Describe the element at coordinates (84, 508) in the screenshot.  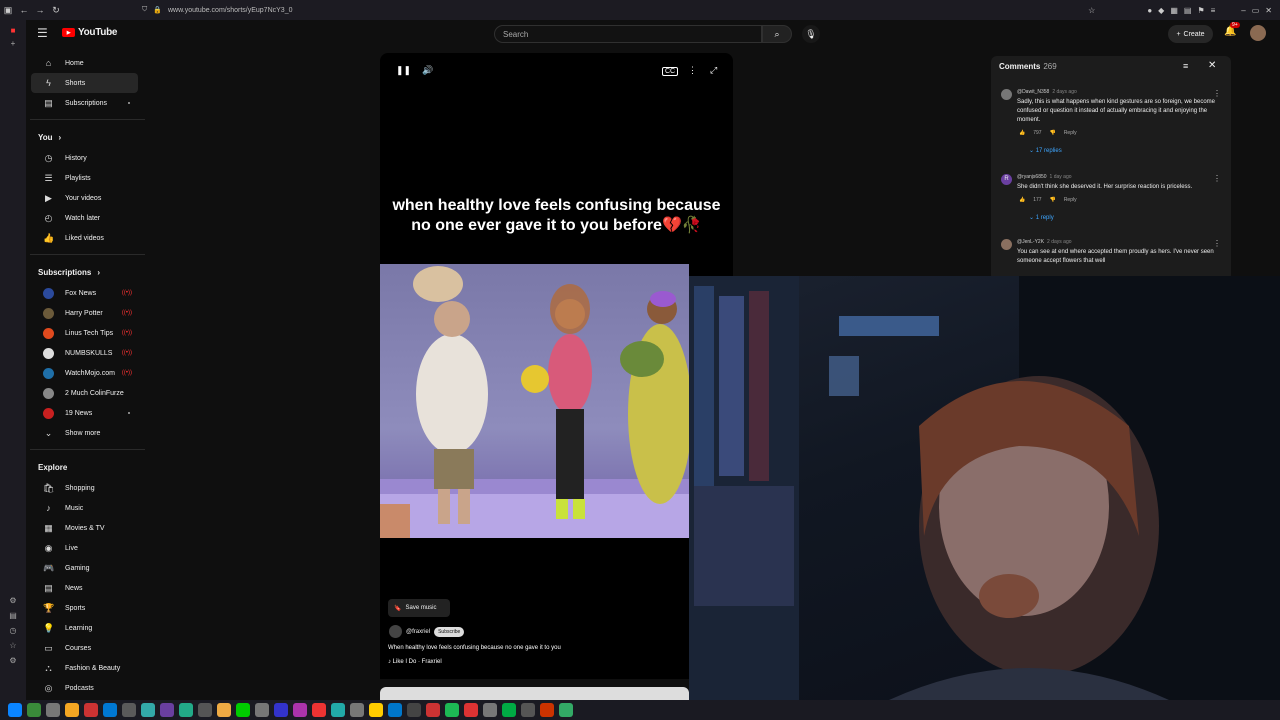
I see `sidebar-item-music: ♪ Music` at that location.